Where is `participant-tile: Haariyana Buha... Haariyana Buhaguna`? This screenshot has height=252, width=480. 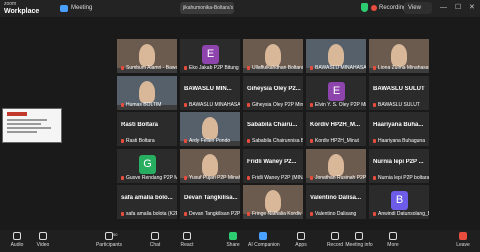 participant-tile: Haariyana Buha... Haariyana Buhaguna is located at coordinates (399, 129).